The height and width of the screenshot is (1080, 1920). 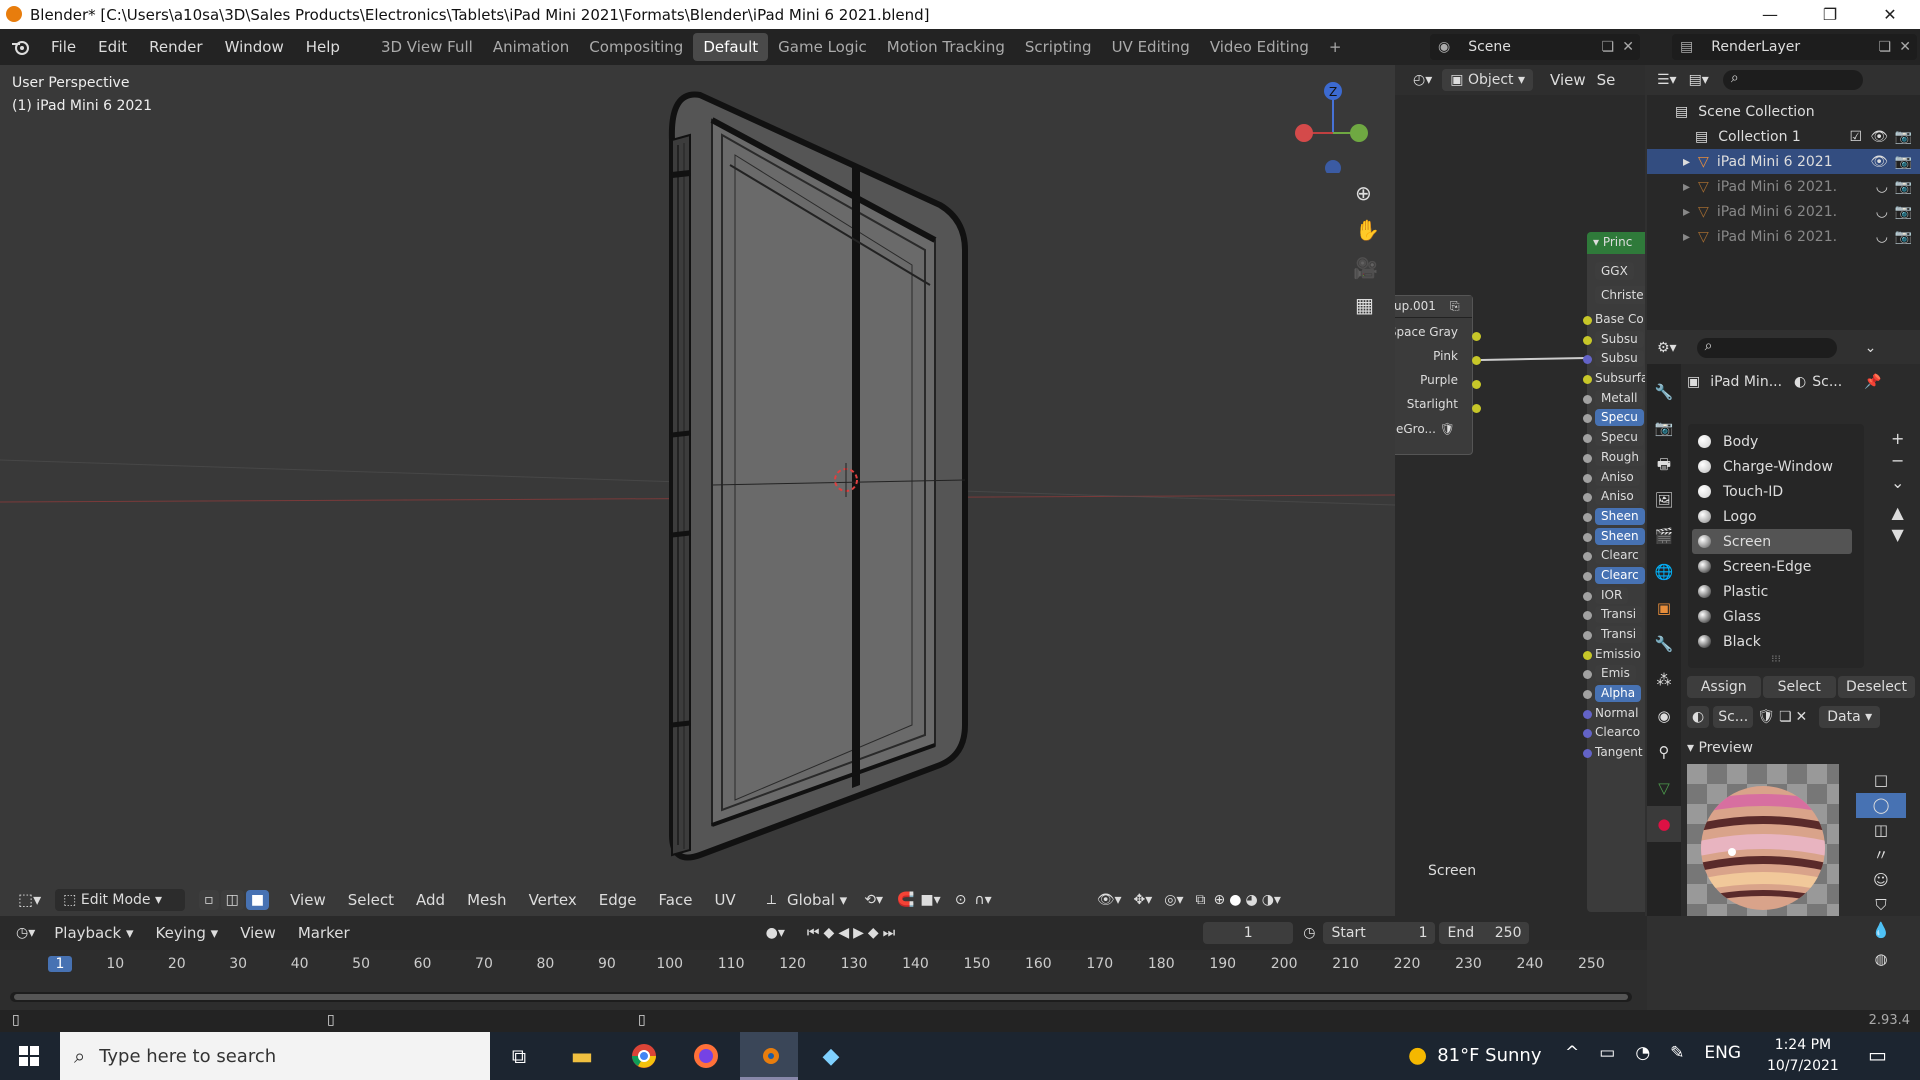 What do you see at coordinates (1881, 830) in the screenshot?
I see `preview-cube-icon: ◫` at bounding box center [1881, 830].